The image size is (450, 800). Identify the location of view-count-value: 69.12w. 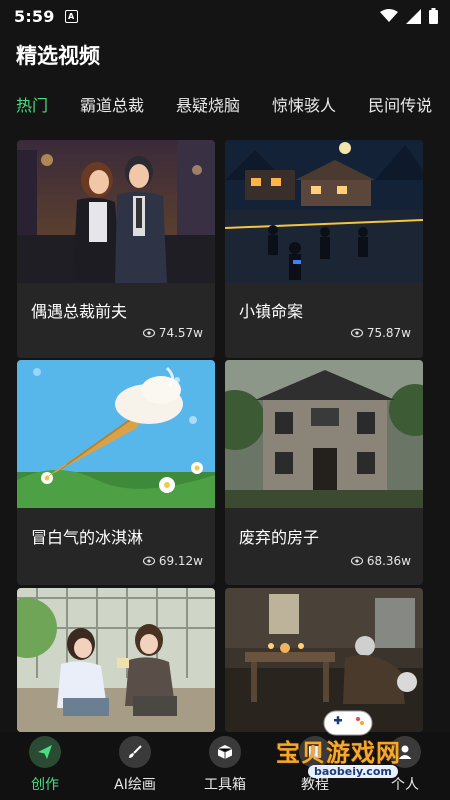
(180, 561).